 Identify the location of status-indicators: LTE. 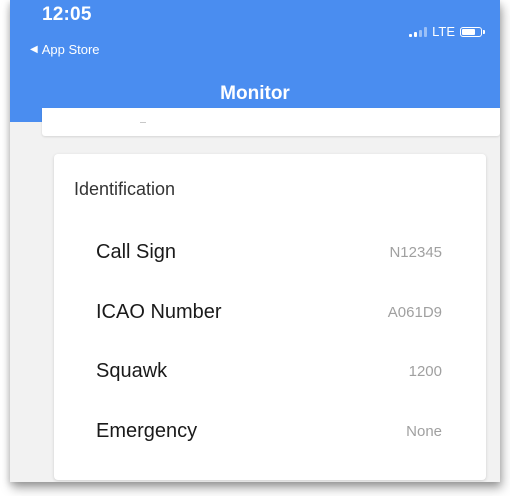
(447, 31).